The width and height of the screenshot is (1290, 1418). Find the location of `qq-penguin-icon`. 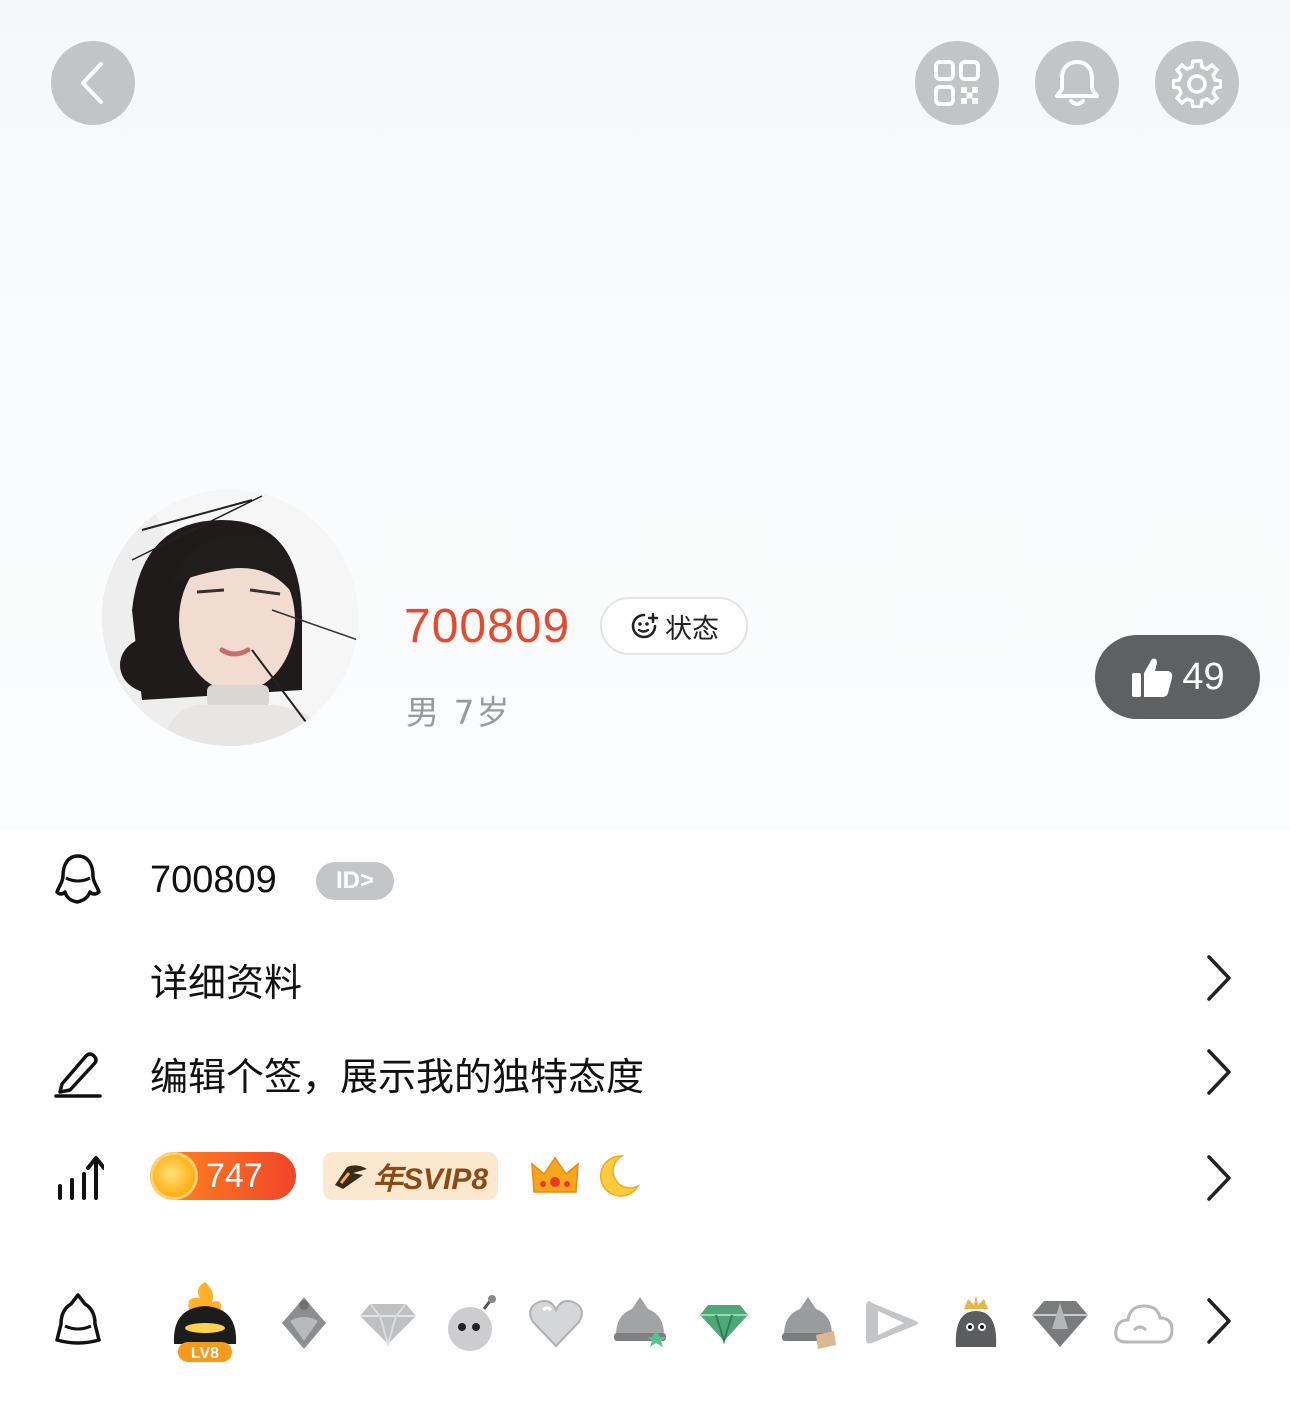

qq-penguin-icon is located at coordinates (78, 880).